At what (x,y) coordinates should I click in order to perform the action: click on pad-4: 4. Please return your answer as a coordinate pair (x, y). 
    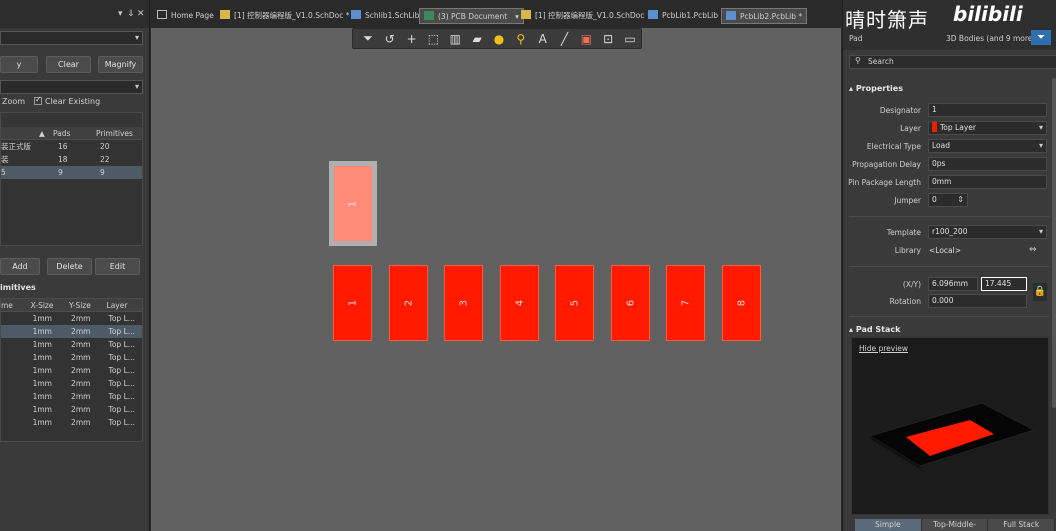
    Looking at the image, I should click on (519, 303).